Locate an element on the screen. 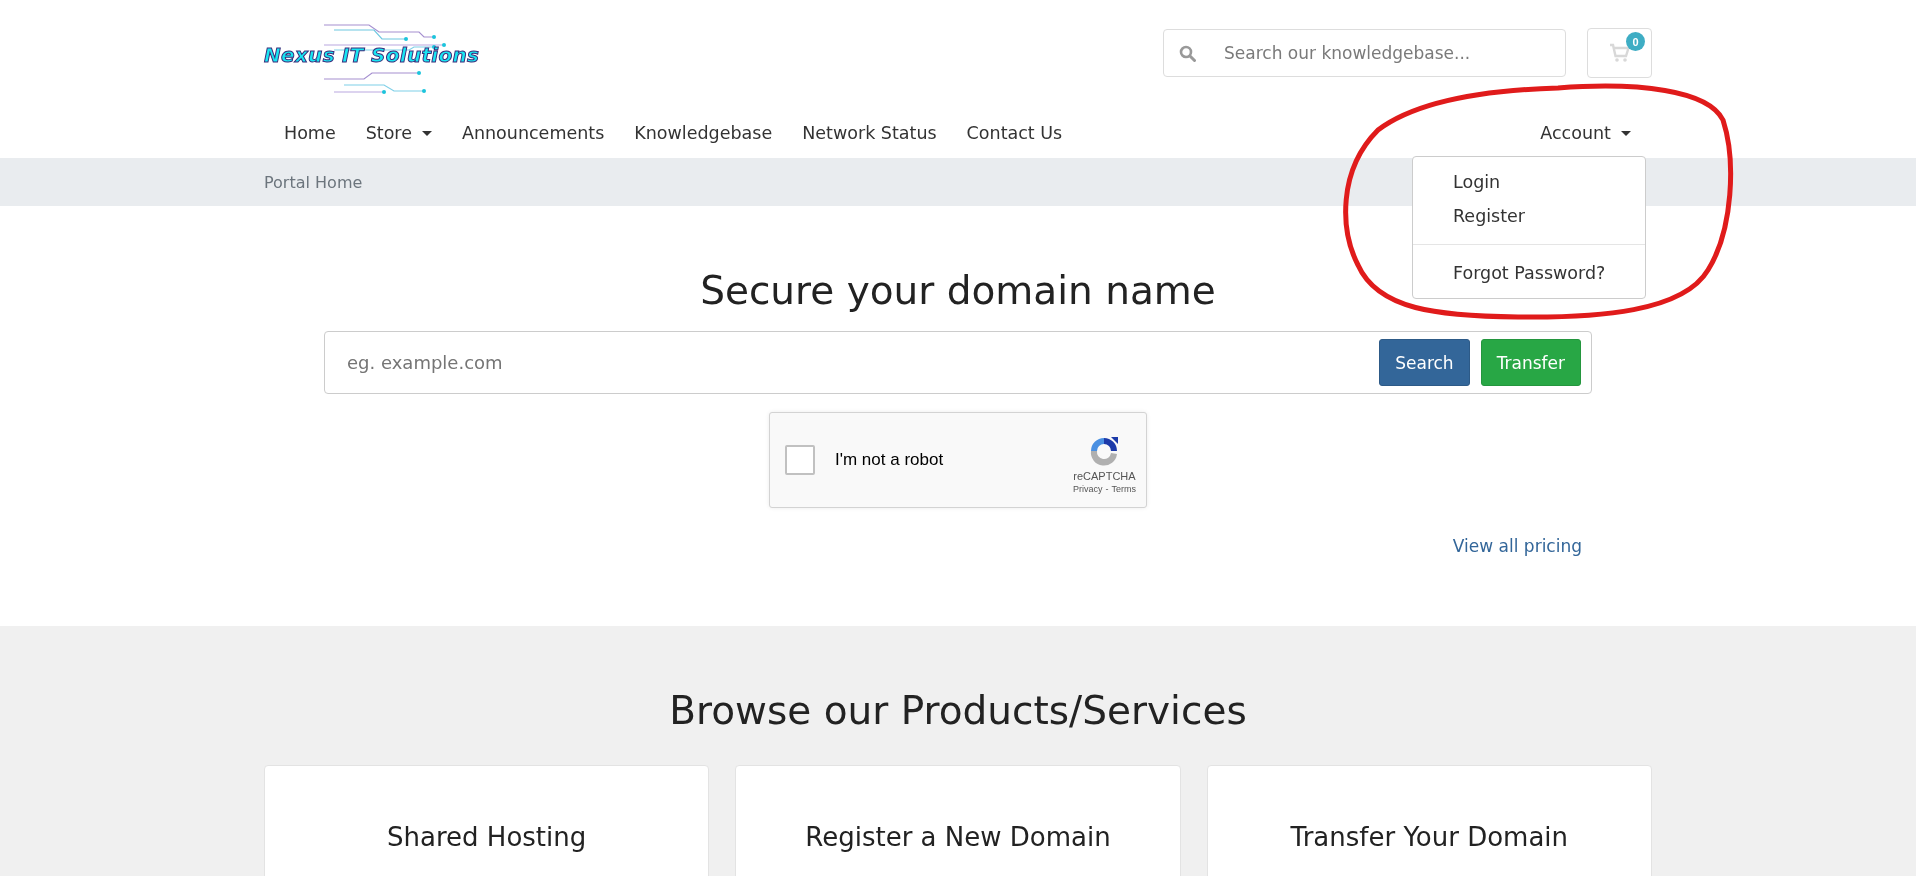  cart-icon is located at coordinates (1619, 53).